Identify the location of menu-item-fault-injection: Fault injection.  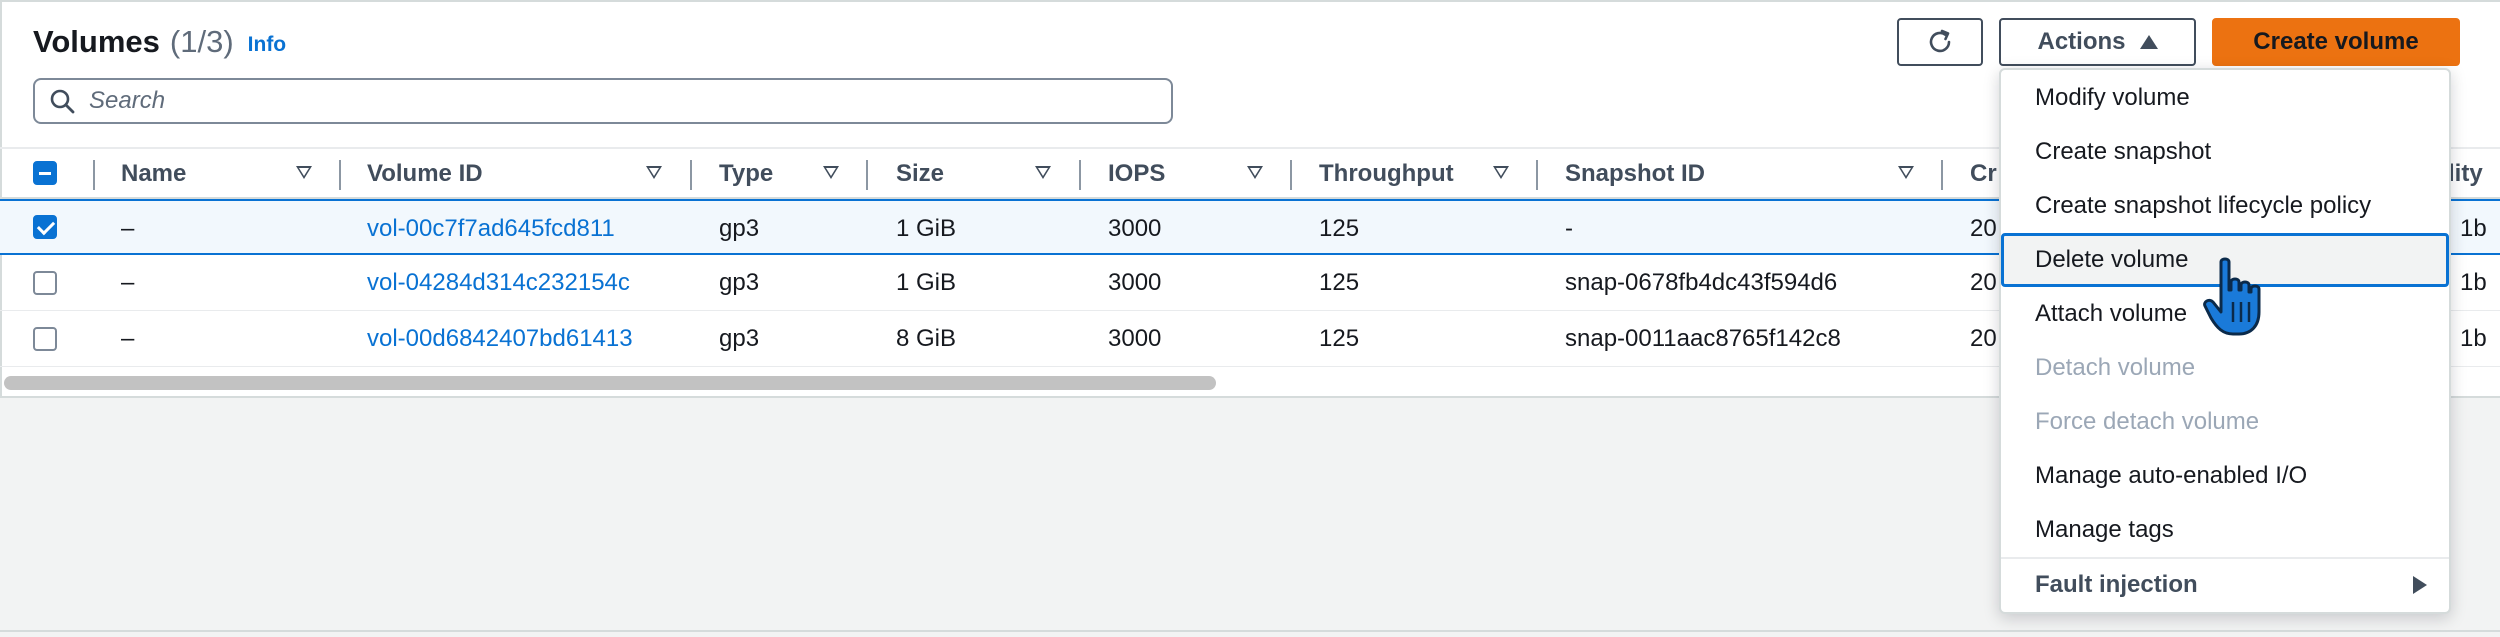
(2225, 584).